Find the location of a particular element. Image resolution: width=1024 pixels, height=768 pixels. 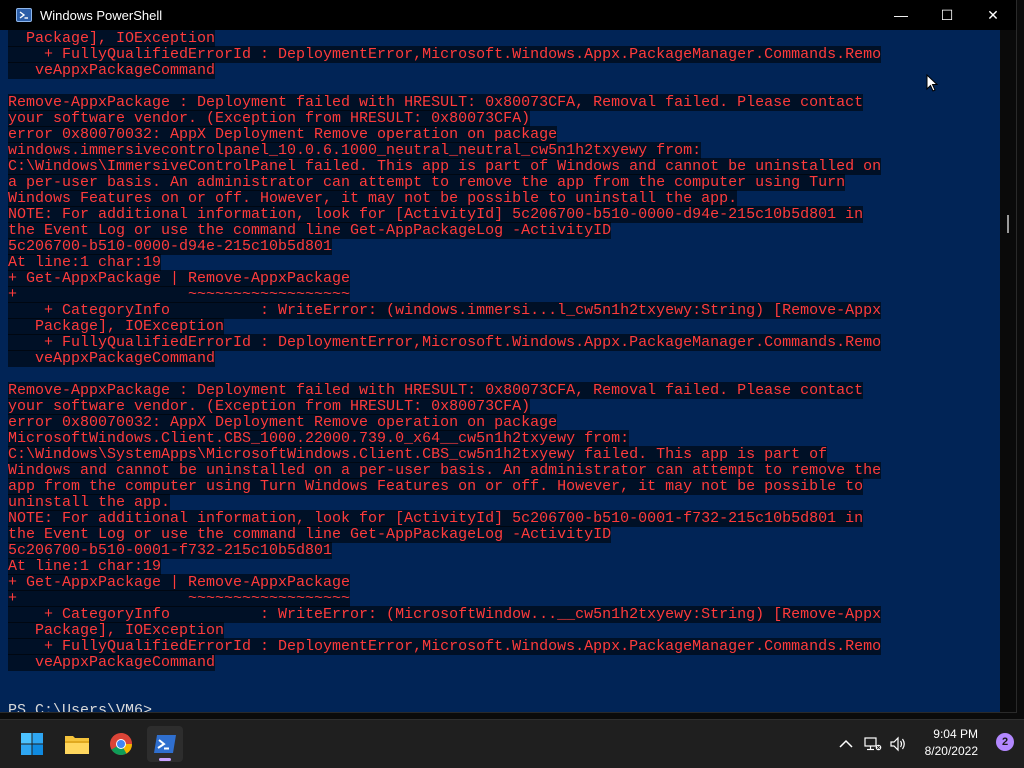

title-bar: Windows PowerShell — ☐ ✕ is located at coordinates (508, 15).